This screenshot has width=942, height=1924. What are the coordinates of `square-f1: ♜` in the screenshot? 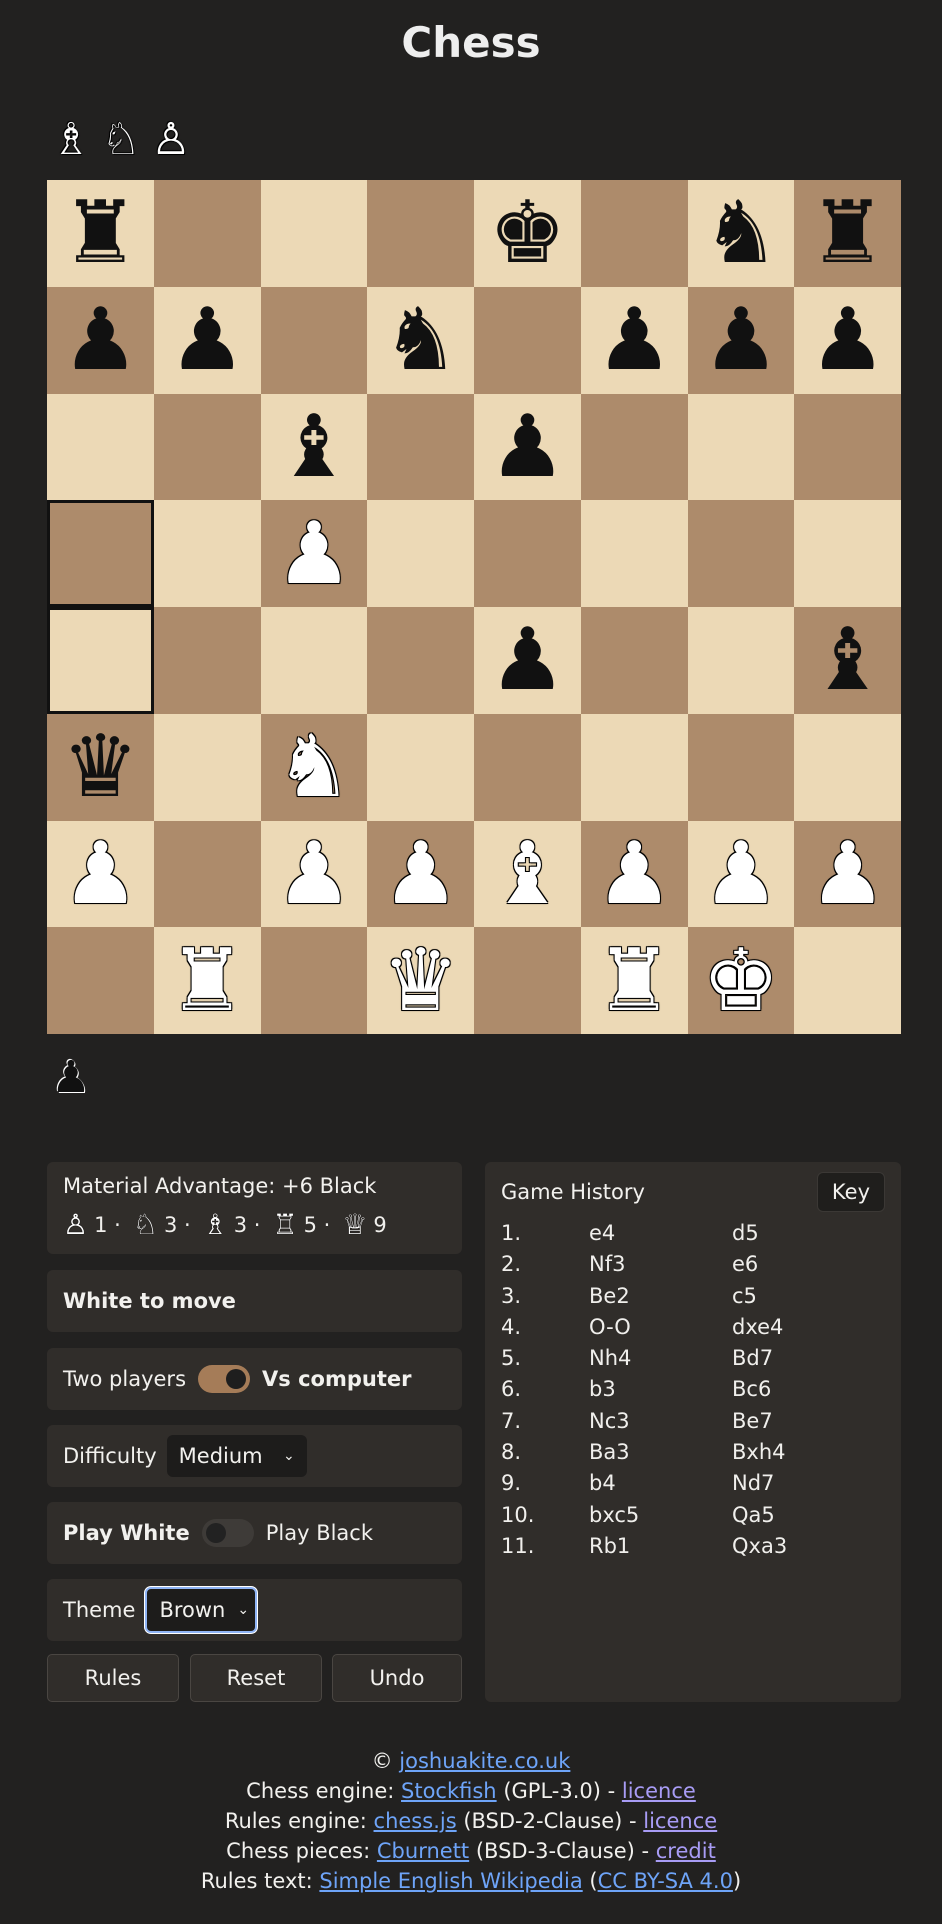 It's located at (634, 980).